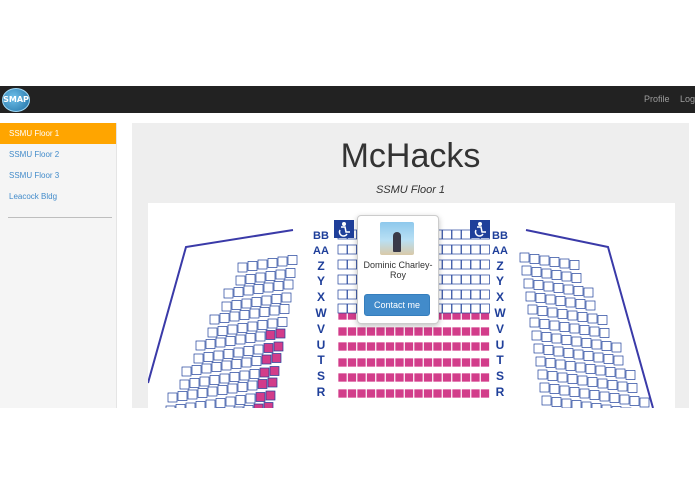  Describe the element at coordinates (657, 99) in the screenshot. I see `profile-link: Profile` at that location.